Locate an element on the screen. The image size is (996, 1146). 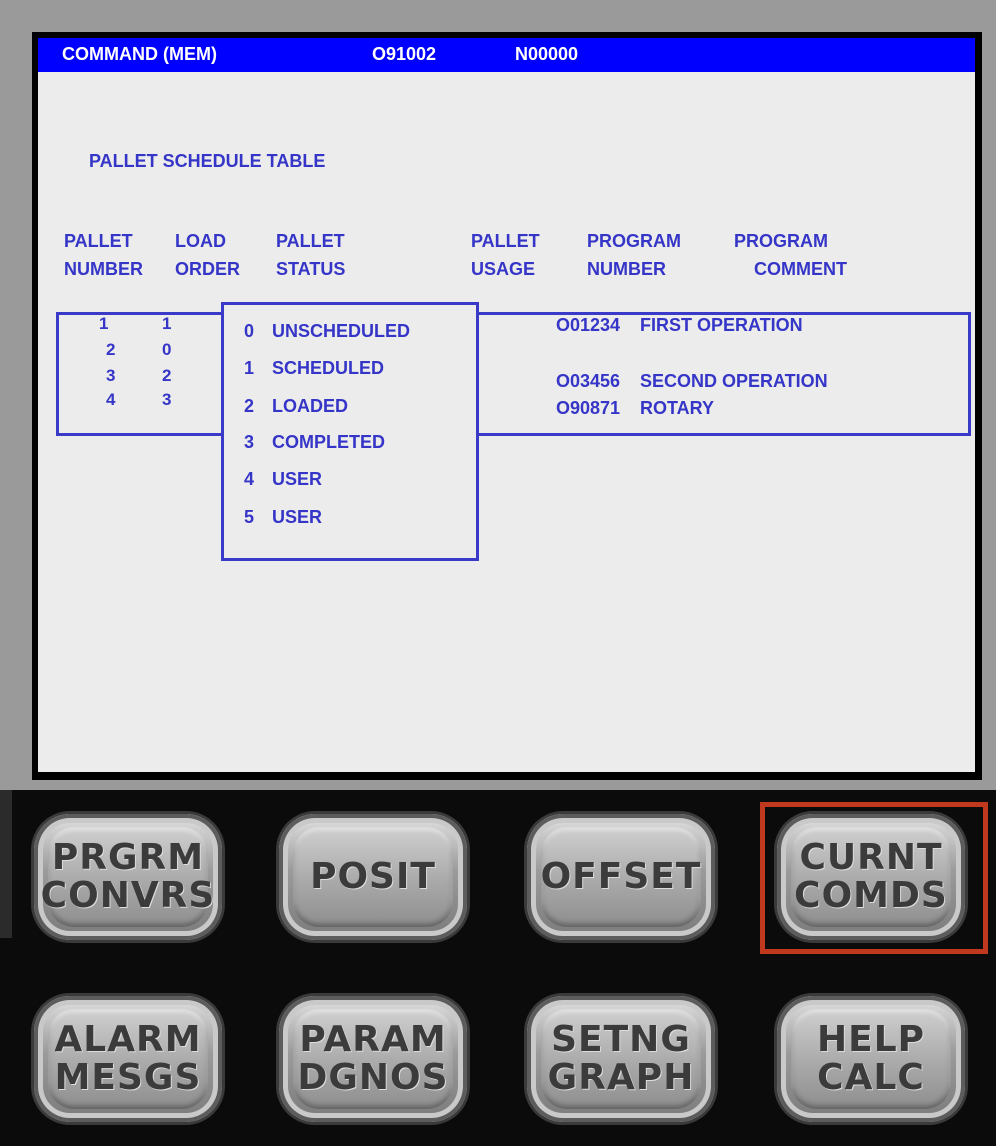
program-comment-3: ROTARY is located at coordinates (677, 408).